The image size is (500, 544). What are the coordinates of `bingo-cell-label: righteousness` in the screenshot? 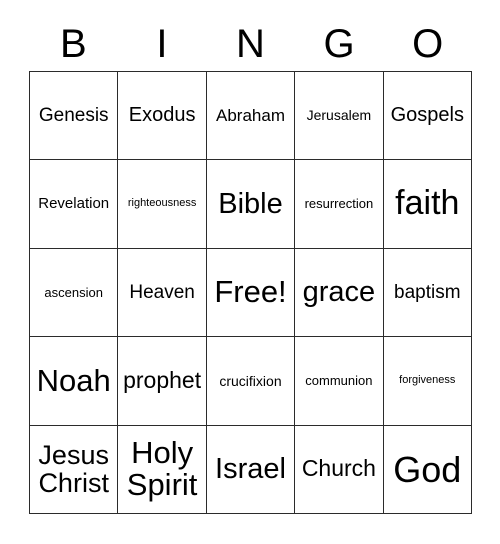 It's located at (162, 203).